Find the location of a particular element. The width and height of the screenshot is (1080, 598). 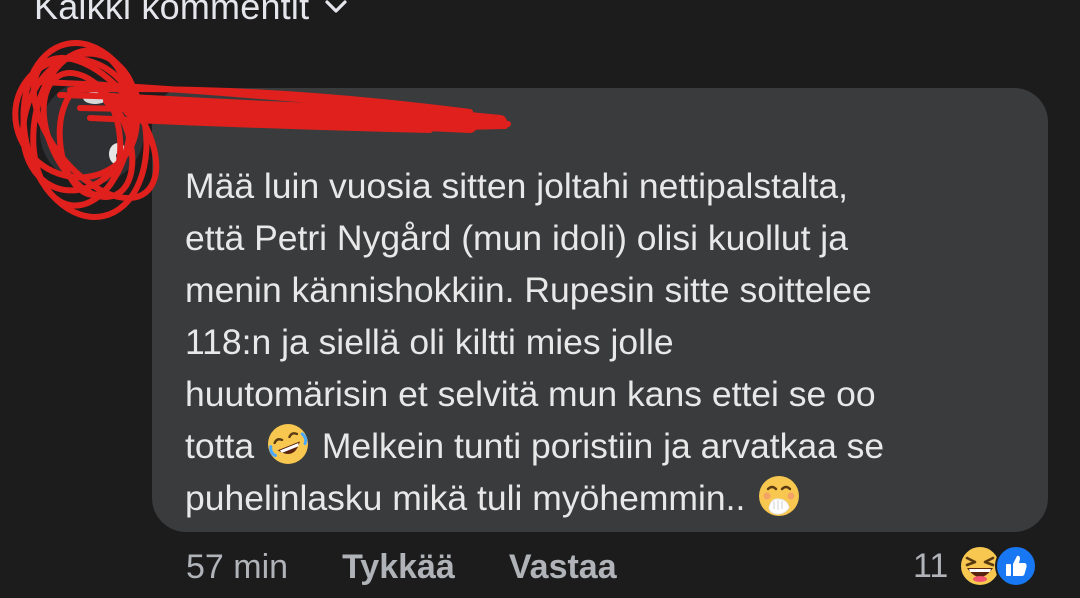

comment-timestamp: 57 min is located at coordinates (237, 567).